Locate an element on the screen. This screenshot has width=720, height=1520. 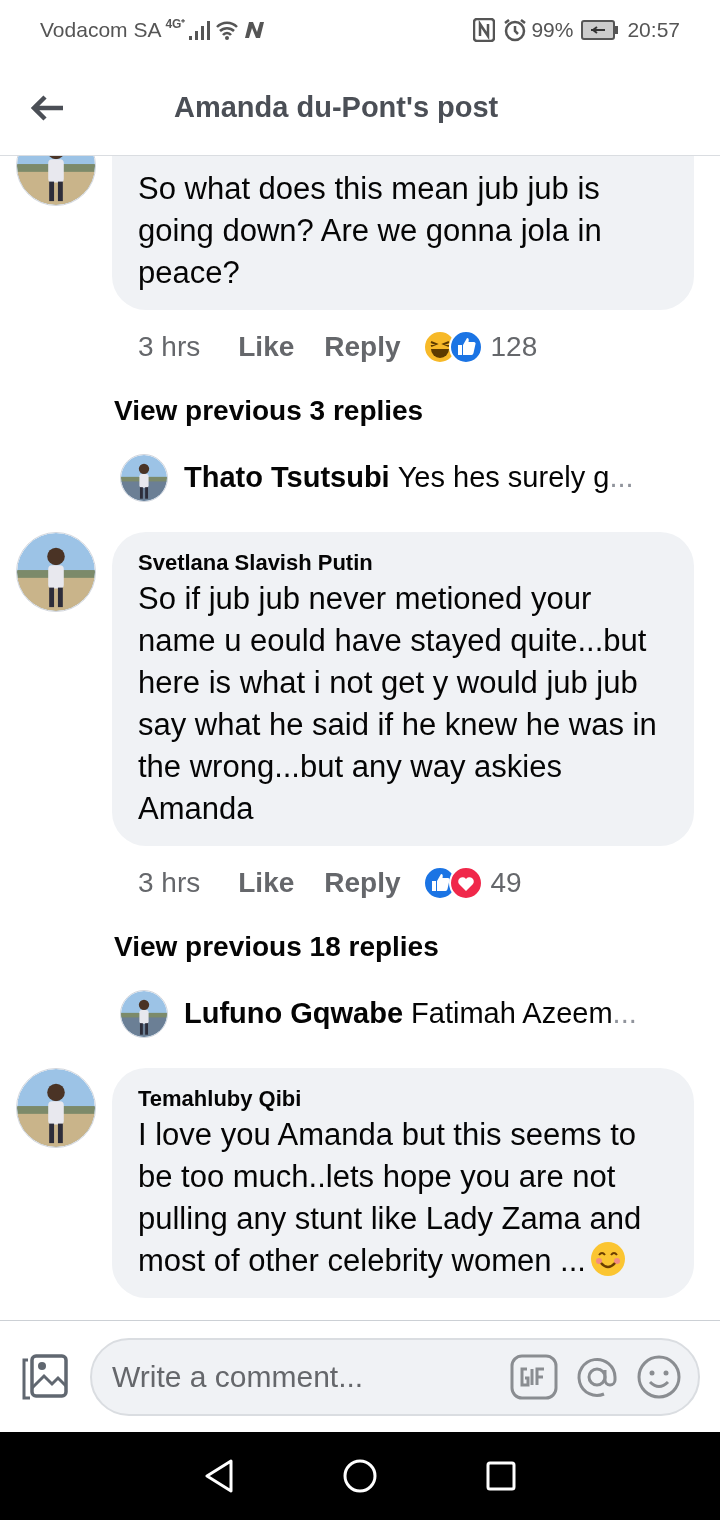
recents-nav-icon is located at coordinates (500, 1476).